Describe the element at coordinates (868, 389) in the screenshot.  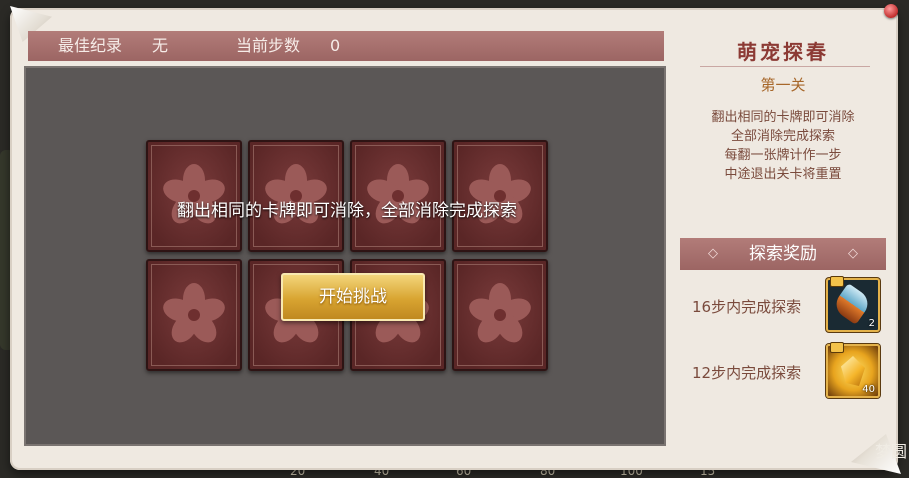
I see `item-count: 40` at that location.